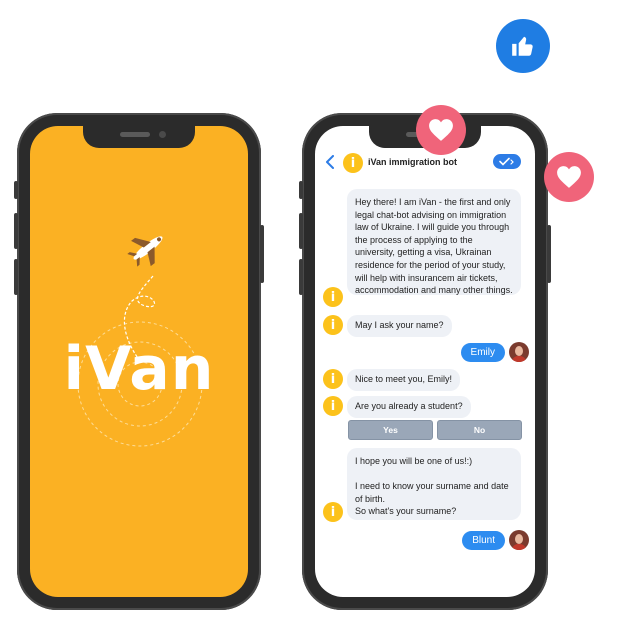 Image resolution: width=618 pixels, height=622 pixels. Describe the element at coordinates (135, 134) in the screenshot. I see `speaker` at that location.